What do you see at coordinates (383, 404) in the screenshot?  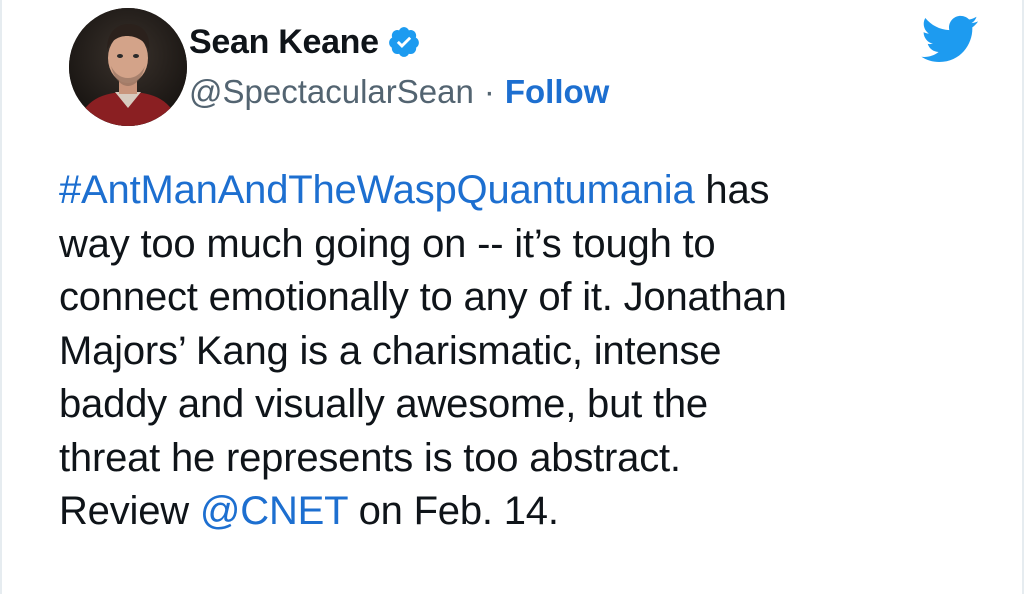 I see `tweet-line-5: baddy and visually awesome, but the` at bounding box center [383, 404].